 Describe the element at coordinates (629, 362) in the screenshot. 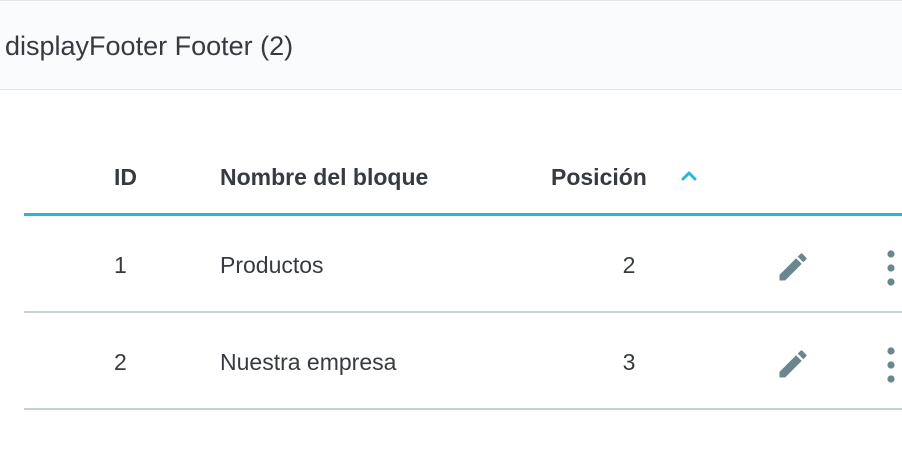

I see `cell-position: 3` at that location.